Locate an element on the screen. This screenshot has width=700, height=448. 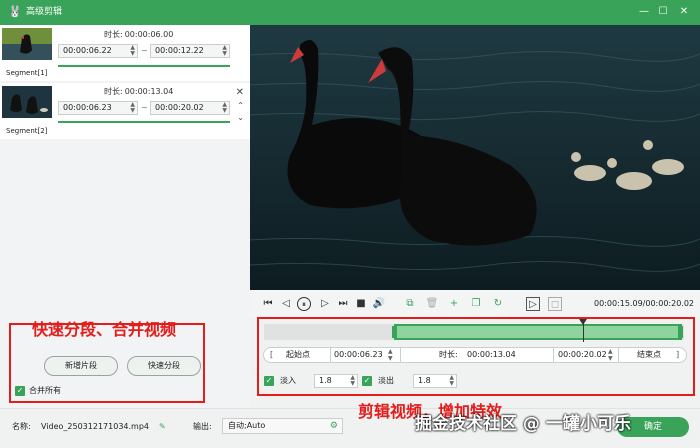
trim-start-handle is located at coordinates (395, 332).